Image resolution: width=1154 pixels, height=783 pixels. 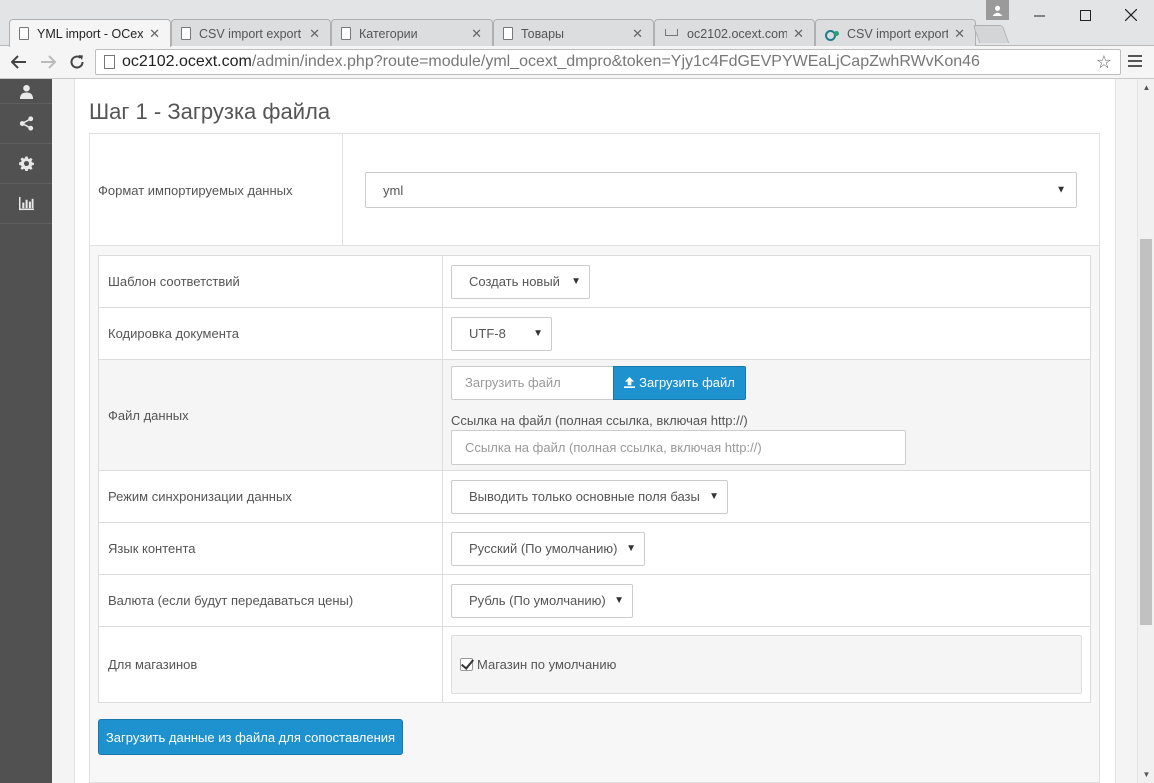 What do you see at coordinates (1135, 62) in the screenshot?
I see `browser-menu-icon` at bounding box center [1135, 62].